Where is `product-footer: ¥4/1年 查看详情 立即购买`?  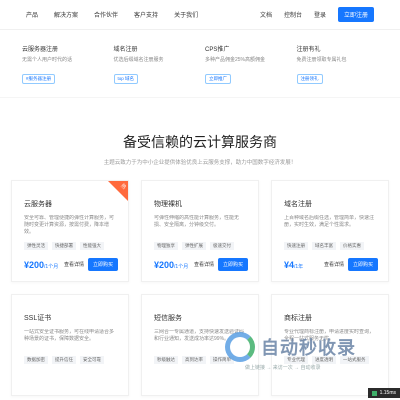
product-footer: ¥4/1年 查看详情 立即购买 is located at coordinates (331, 264).